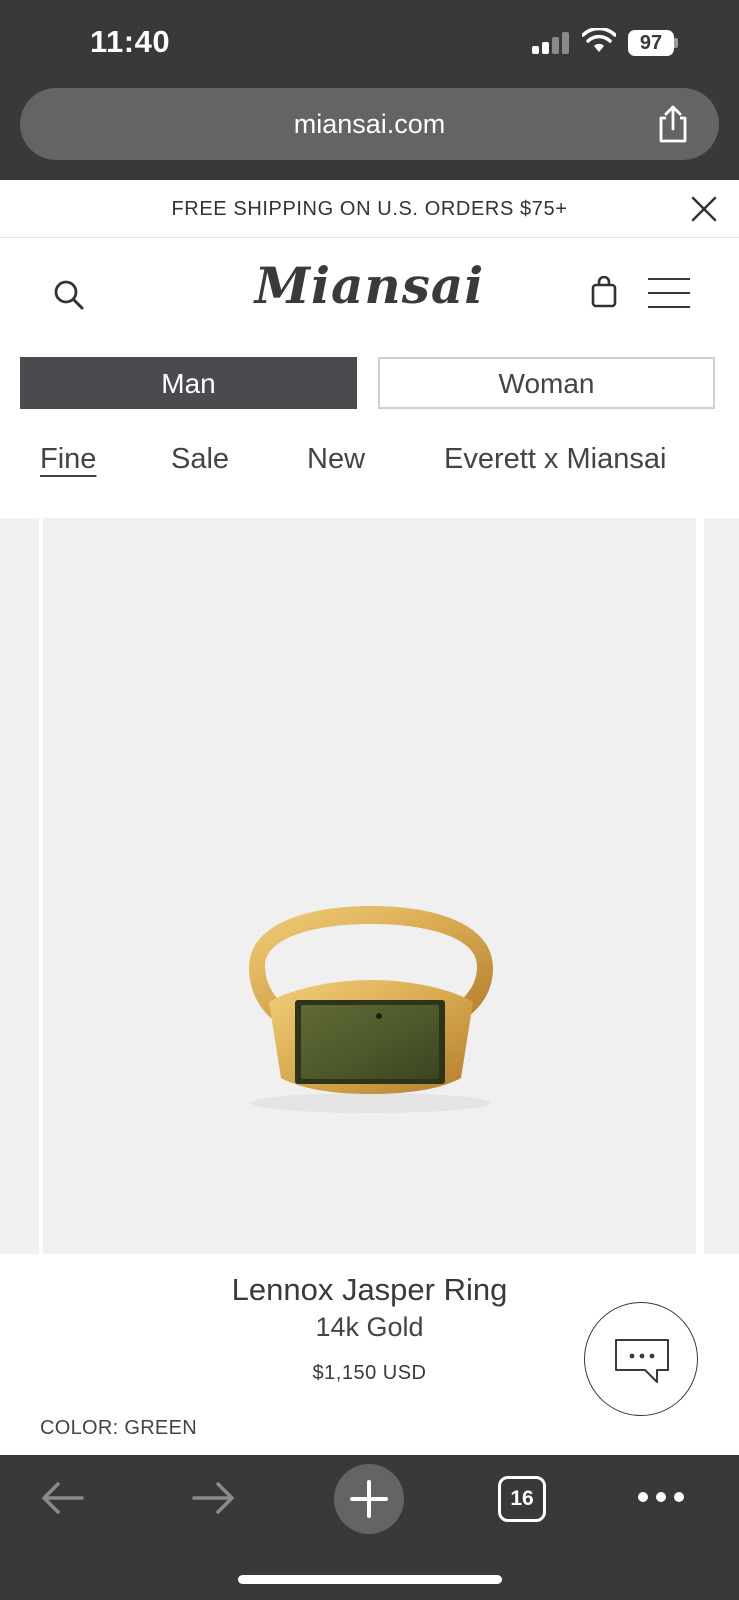 The width and height of the screenshot is (739, 1600). What do you see at coordinates (19, 886) in the screenshot?
I see `previous-image-peek` at bounding box center [19, 886].